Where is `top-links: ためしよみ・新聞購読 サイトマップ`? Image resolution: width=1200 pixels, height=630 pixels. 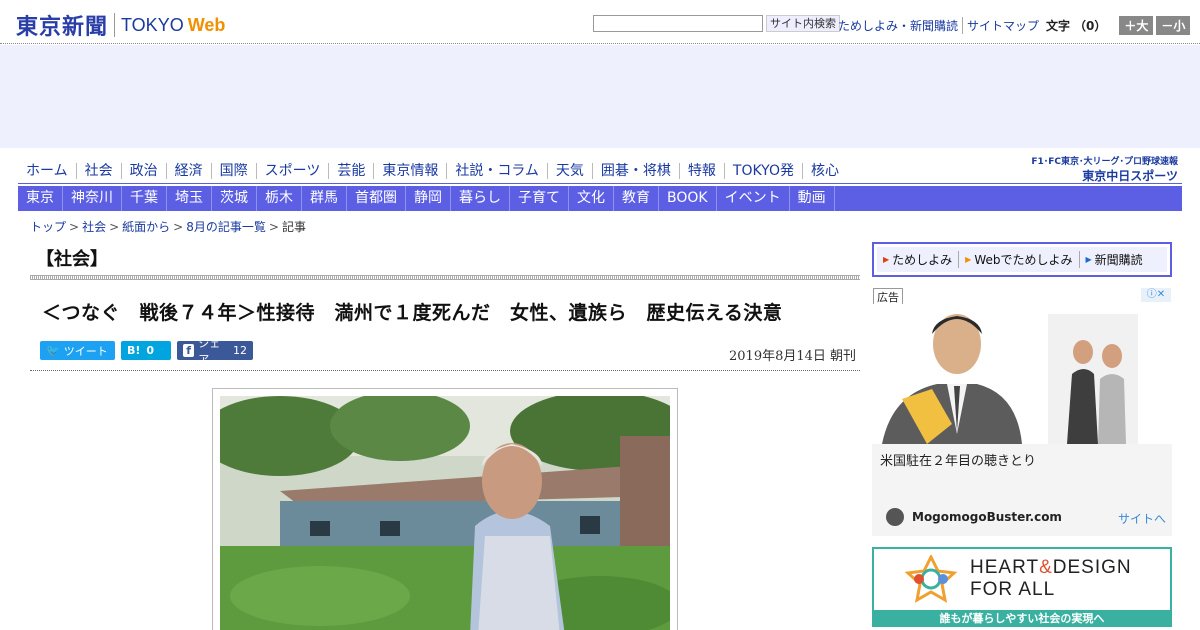 top-links: ためしよみ・新聞購読 サイトマップ is located at coordinates (938, 25).